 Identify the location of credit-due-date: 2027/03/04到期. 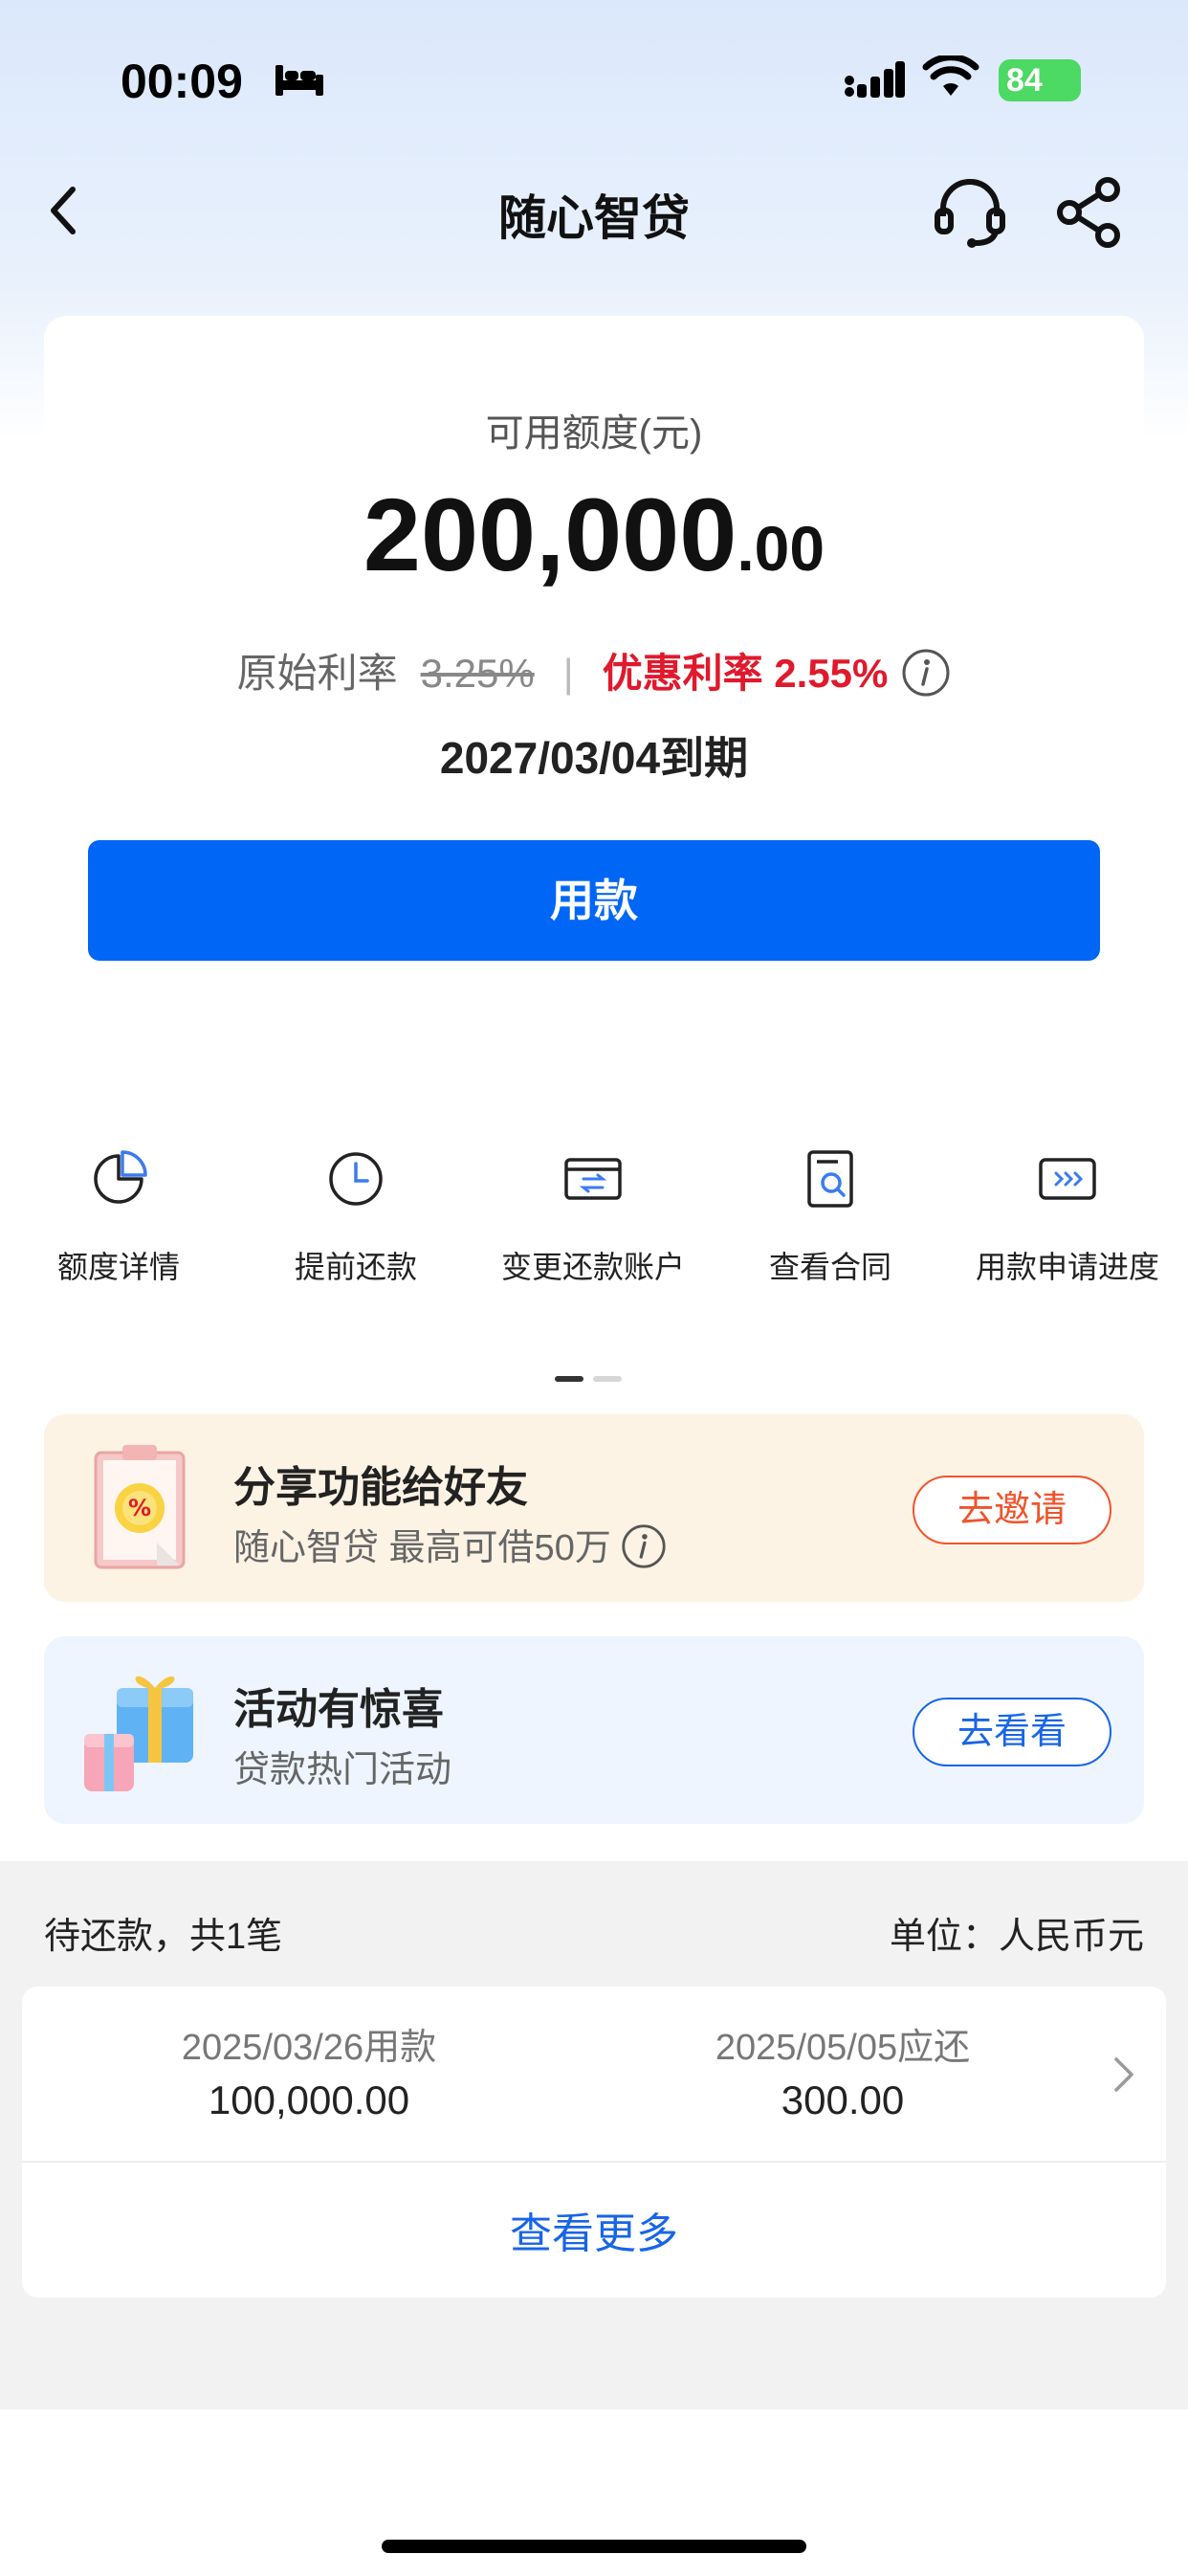
(594, 758).